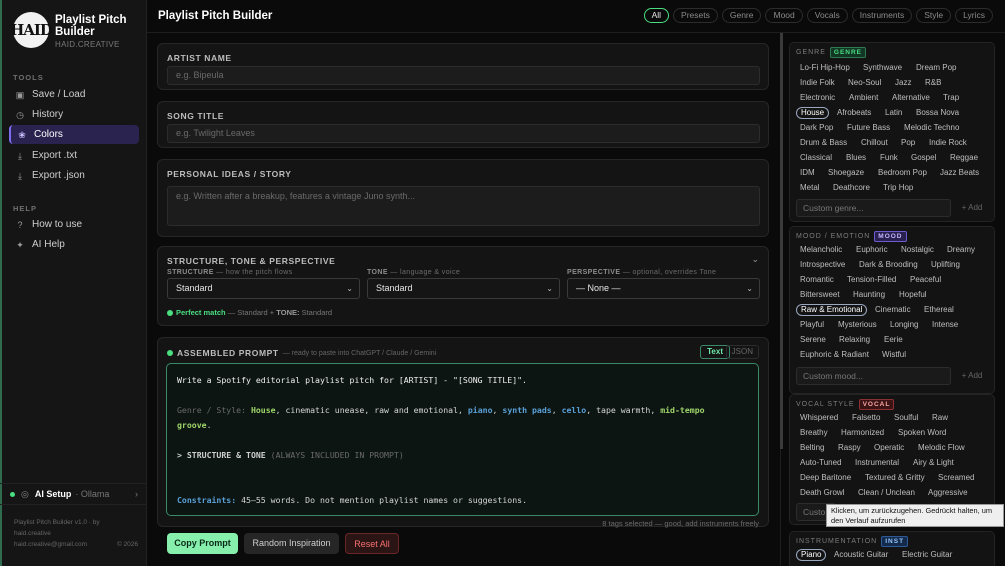 Image resolution: width=1005 pixels, height=566 pixels. Describe the element at coordinates (857, 325) in the screenshot. I see `tag-chip: Mysterious` at that location.